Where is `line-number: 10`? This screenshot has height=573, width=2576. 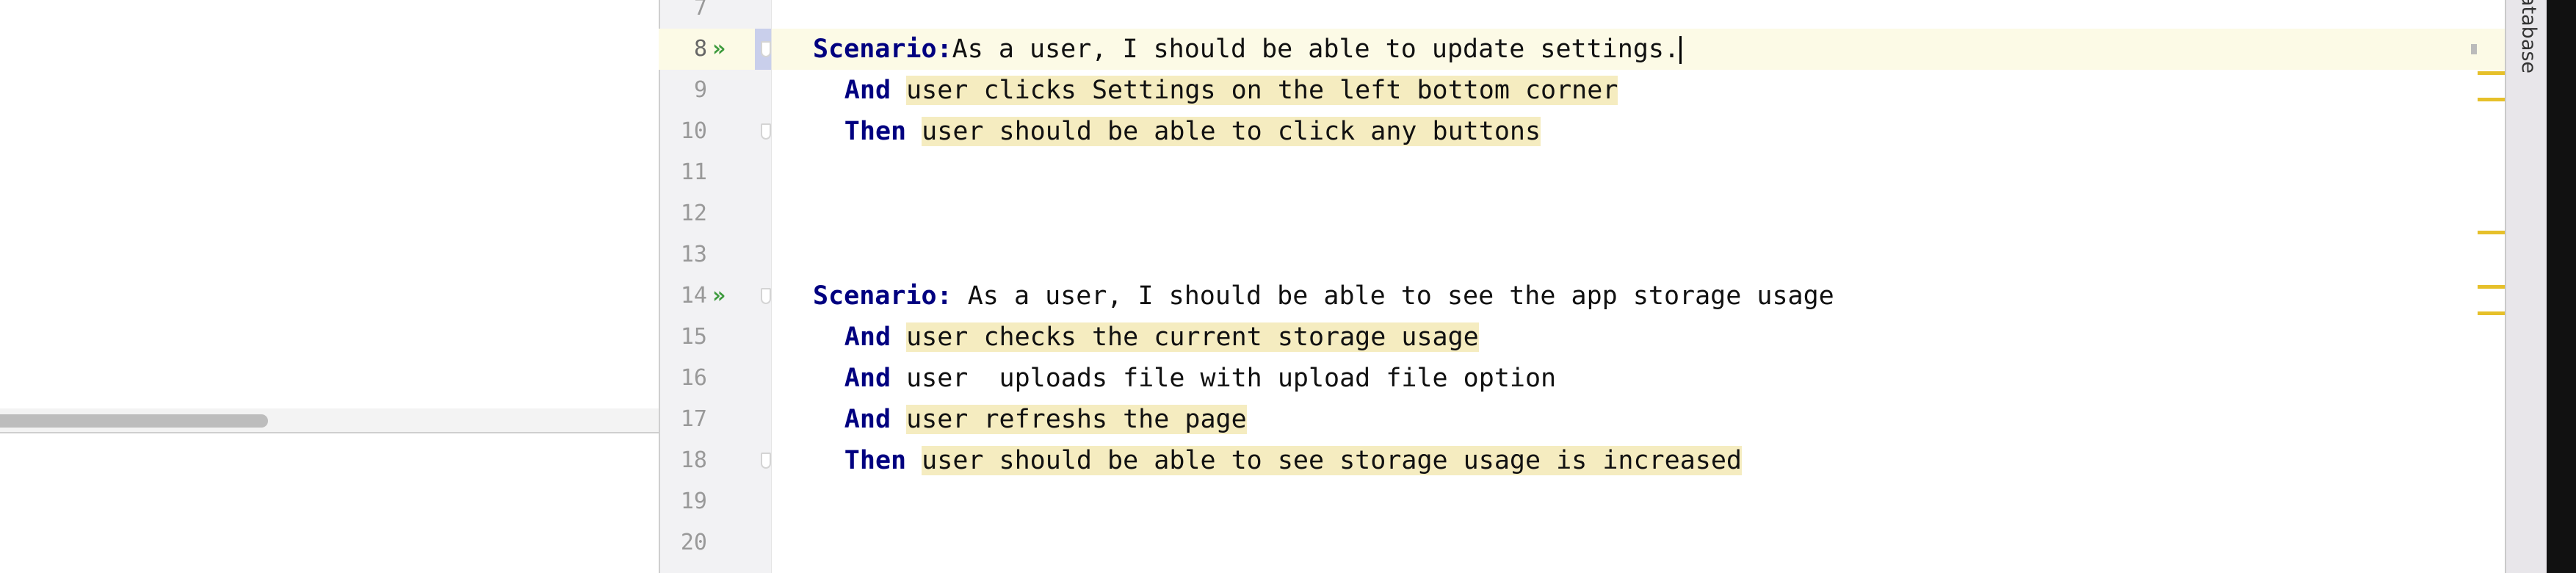
line-number: 10 is located at coordinates (693, 131).